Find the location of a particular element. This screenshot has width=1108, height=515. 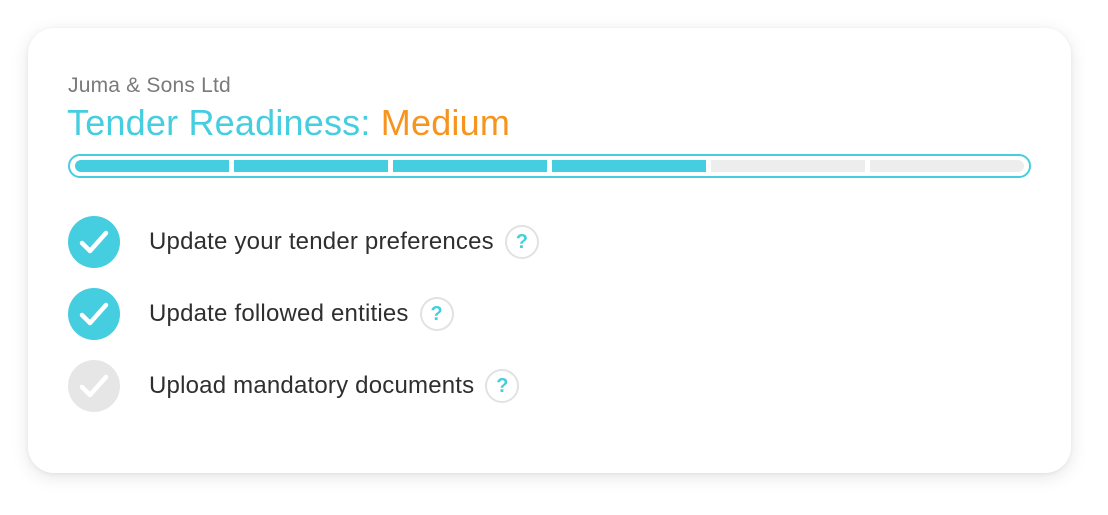

readiness-title-prefix: Tender Readiness: is located at coordinates (219, 122).